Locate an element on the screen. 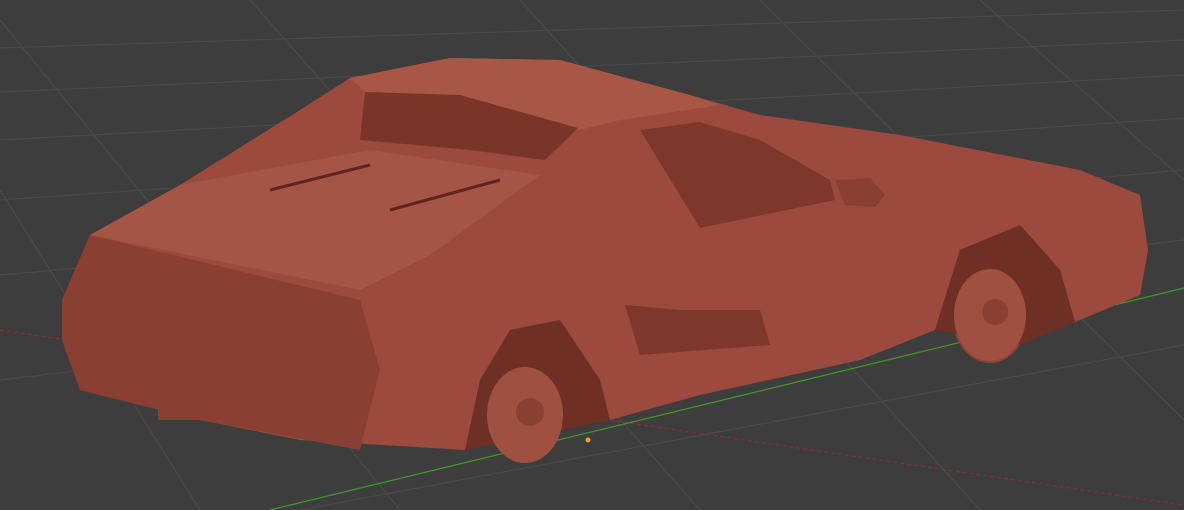 The height and width of the screenshot is (510, 1184). front-left-hub is located at coordinates (995, 312).